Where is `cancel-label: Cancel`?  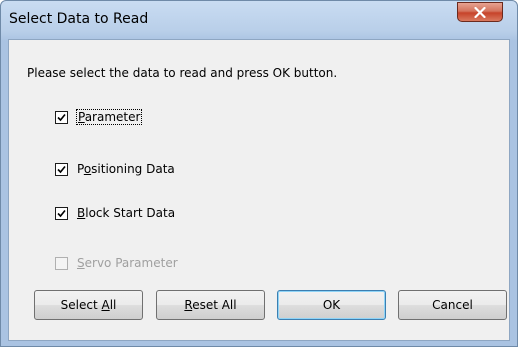
cancel-label: Cancel is located at coordinates (452, 305).